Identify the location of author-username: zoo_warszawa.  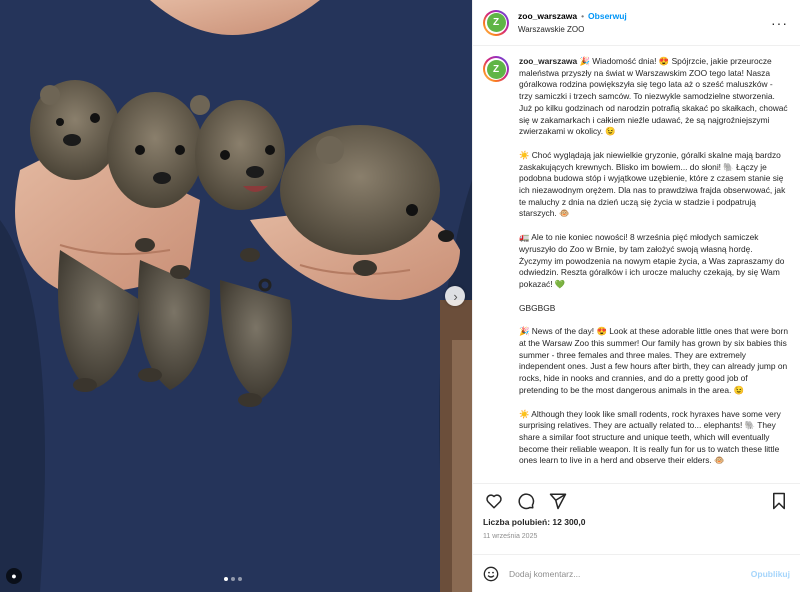
(547, 16).